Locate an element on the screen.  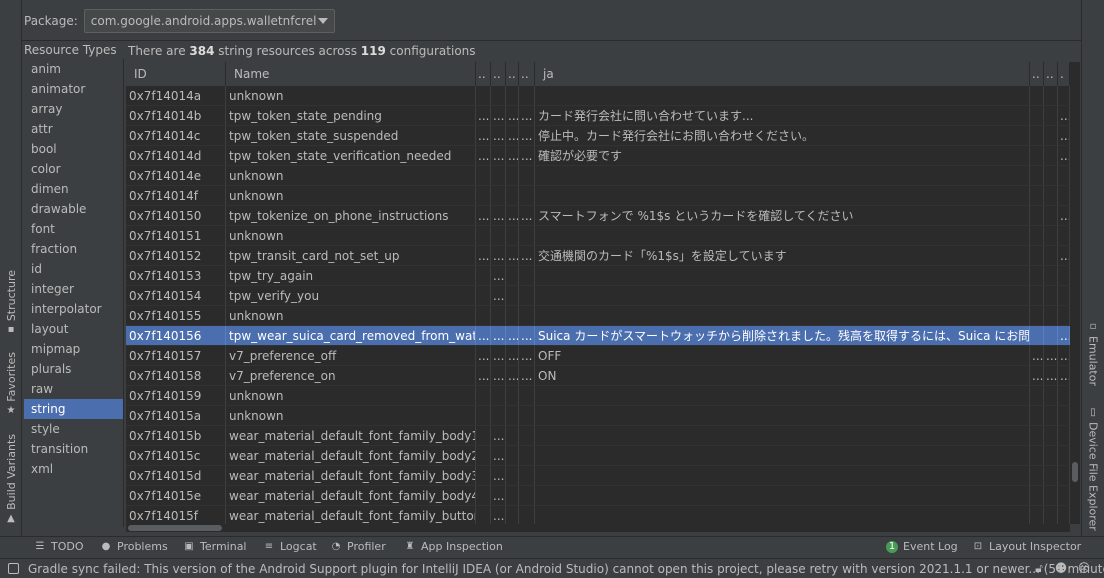
cell-id: 0x7f140159 is located at coordinates (176, 395).